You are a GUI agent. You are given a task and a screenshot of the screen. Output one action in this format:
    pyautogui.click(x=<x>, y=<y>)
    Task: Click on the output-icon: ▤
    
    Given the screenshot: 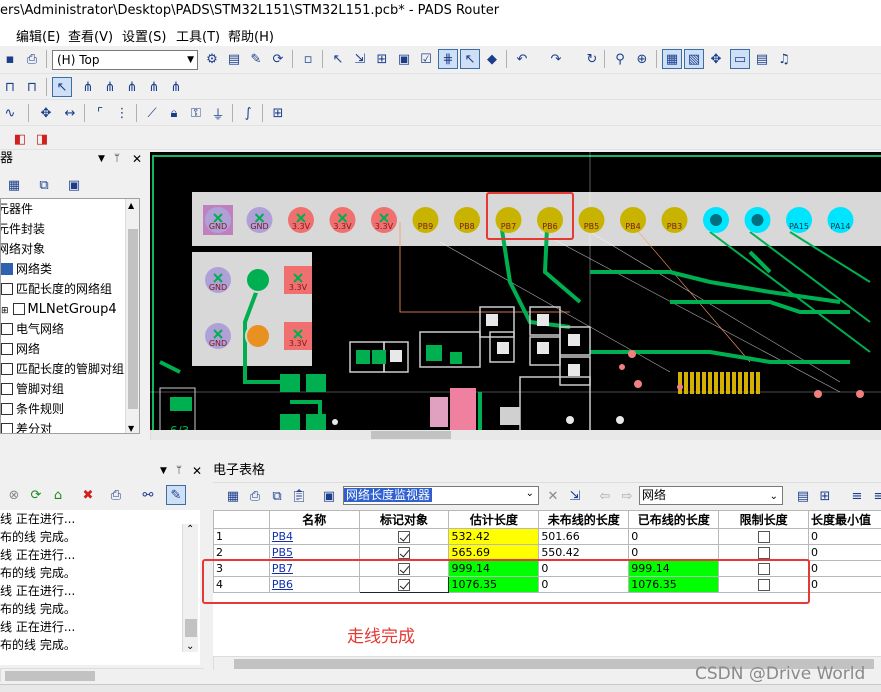 What is the action you would take?
    pyautogui.click(x=762, y=59)
    